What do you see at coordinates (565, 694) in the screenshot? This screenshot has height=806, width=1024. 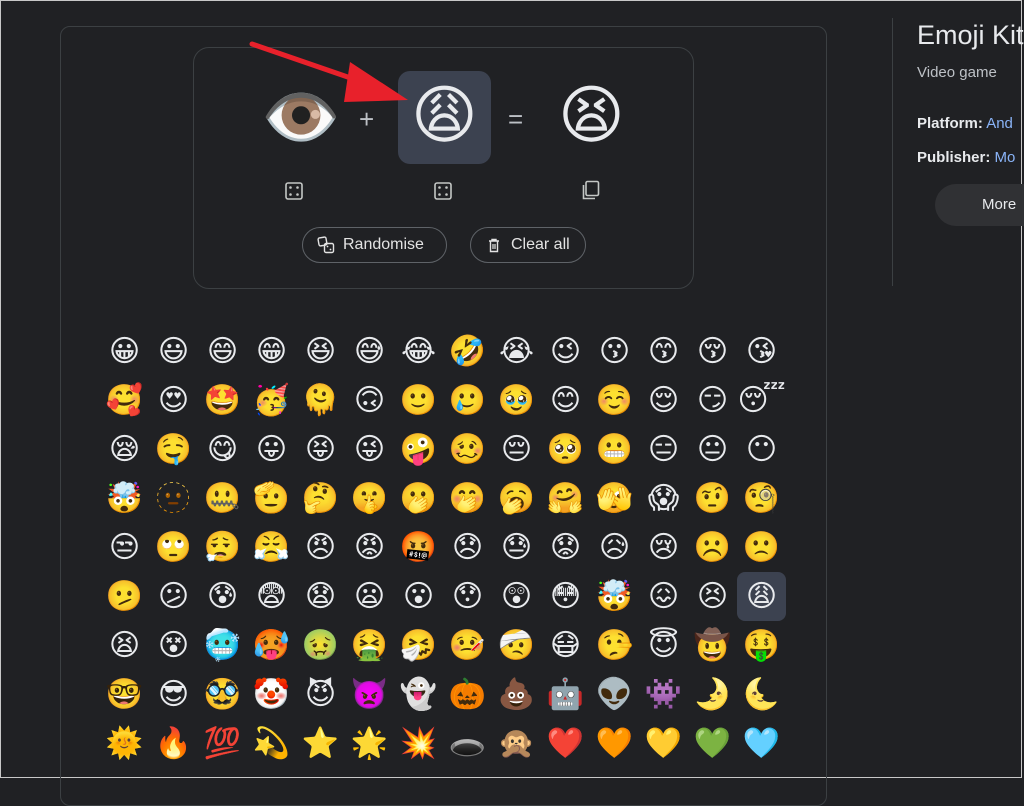 I see `emoji-cell: 🤖` at bounding box center [565, 694].